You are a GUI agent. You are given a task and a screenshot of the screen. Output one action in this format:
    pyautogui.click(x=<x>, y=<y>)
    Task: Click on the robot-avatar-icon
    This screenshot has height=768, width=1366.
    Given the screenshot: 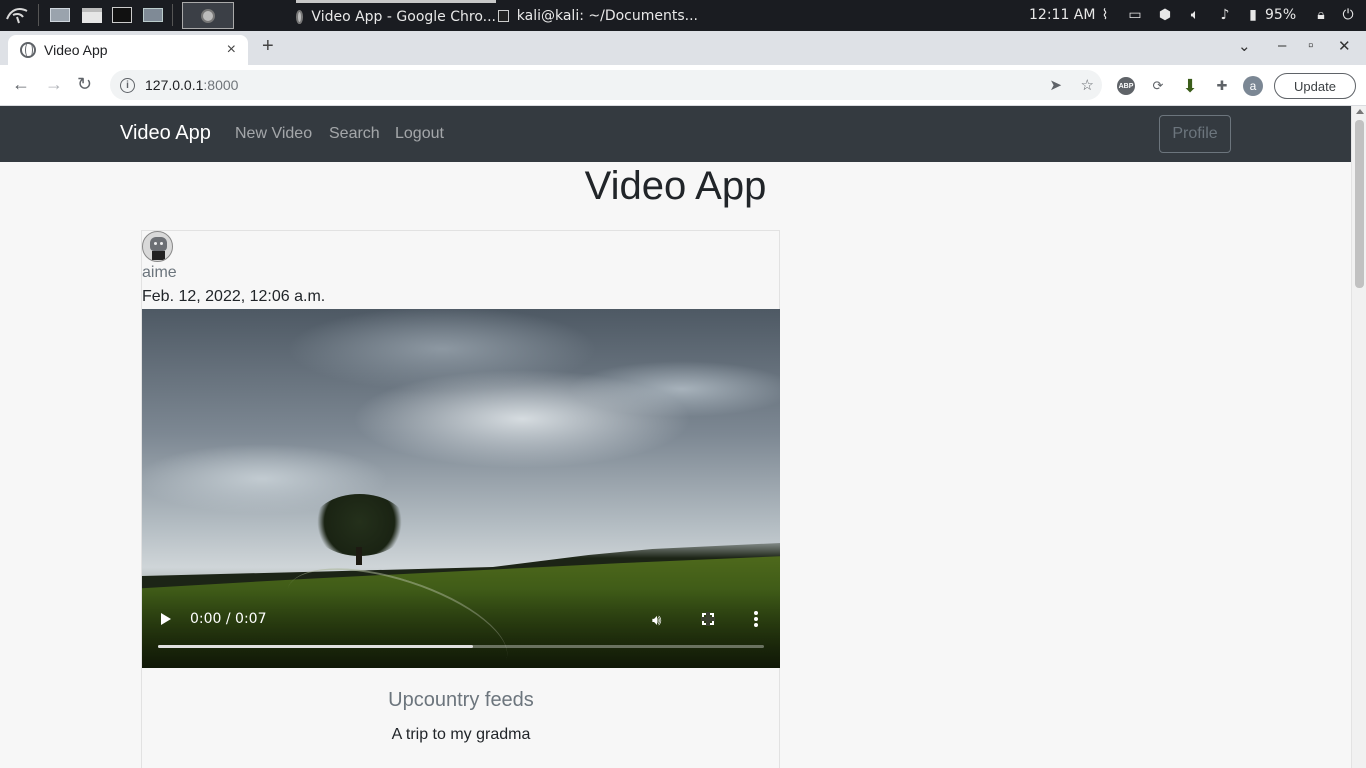 What is the action you would take?
    pyautogui.click(x=158, y=244)
    